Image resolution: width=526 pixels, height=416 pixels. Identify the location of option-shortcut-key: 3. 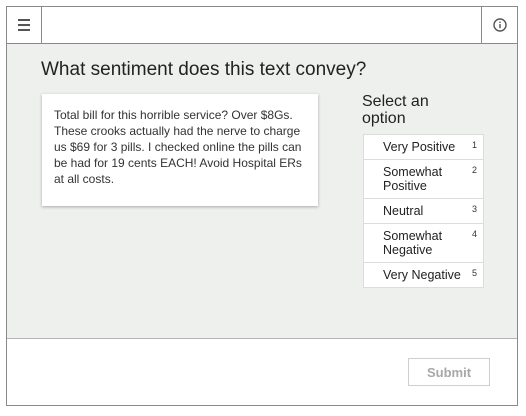
(474, 209).